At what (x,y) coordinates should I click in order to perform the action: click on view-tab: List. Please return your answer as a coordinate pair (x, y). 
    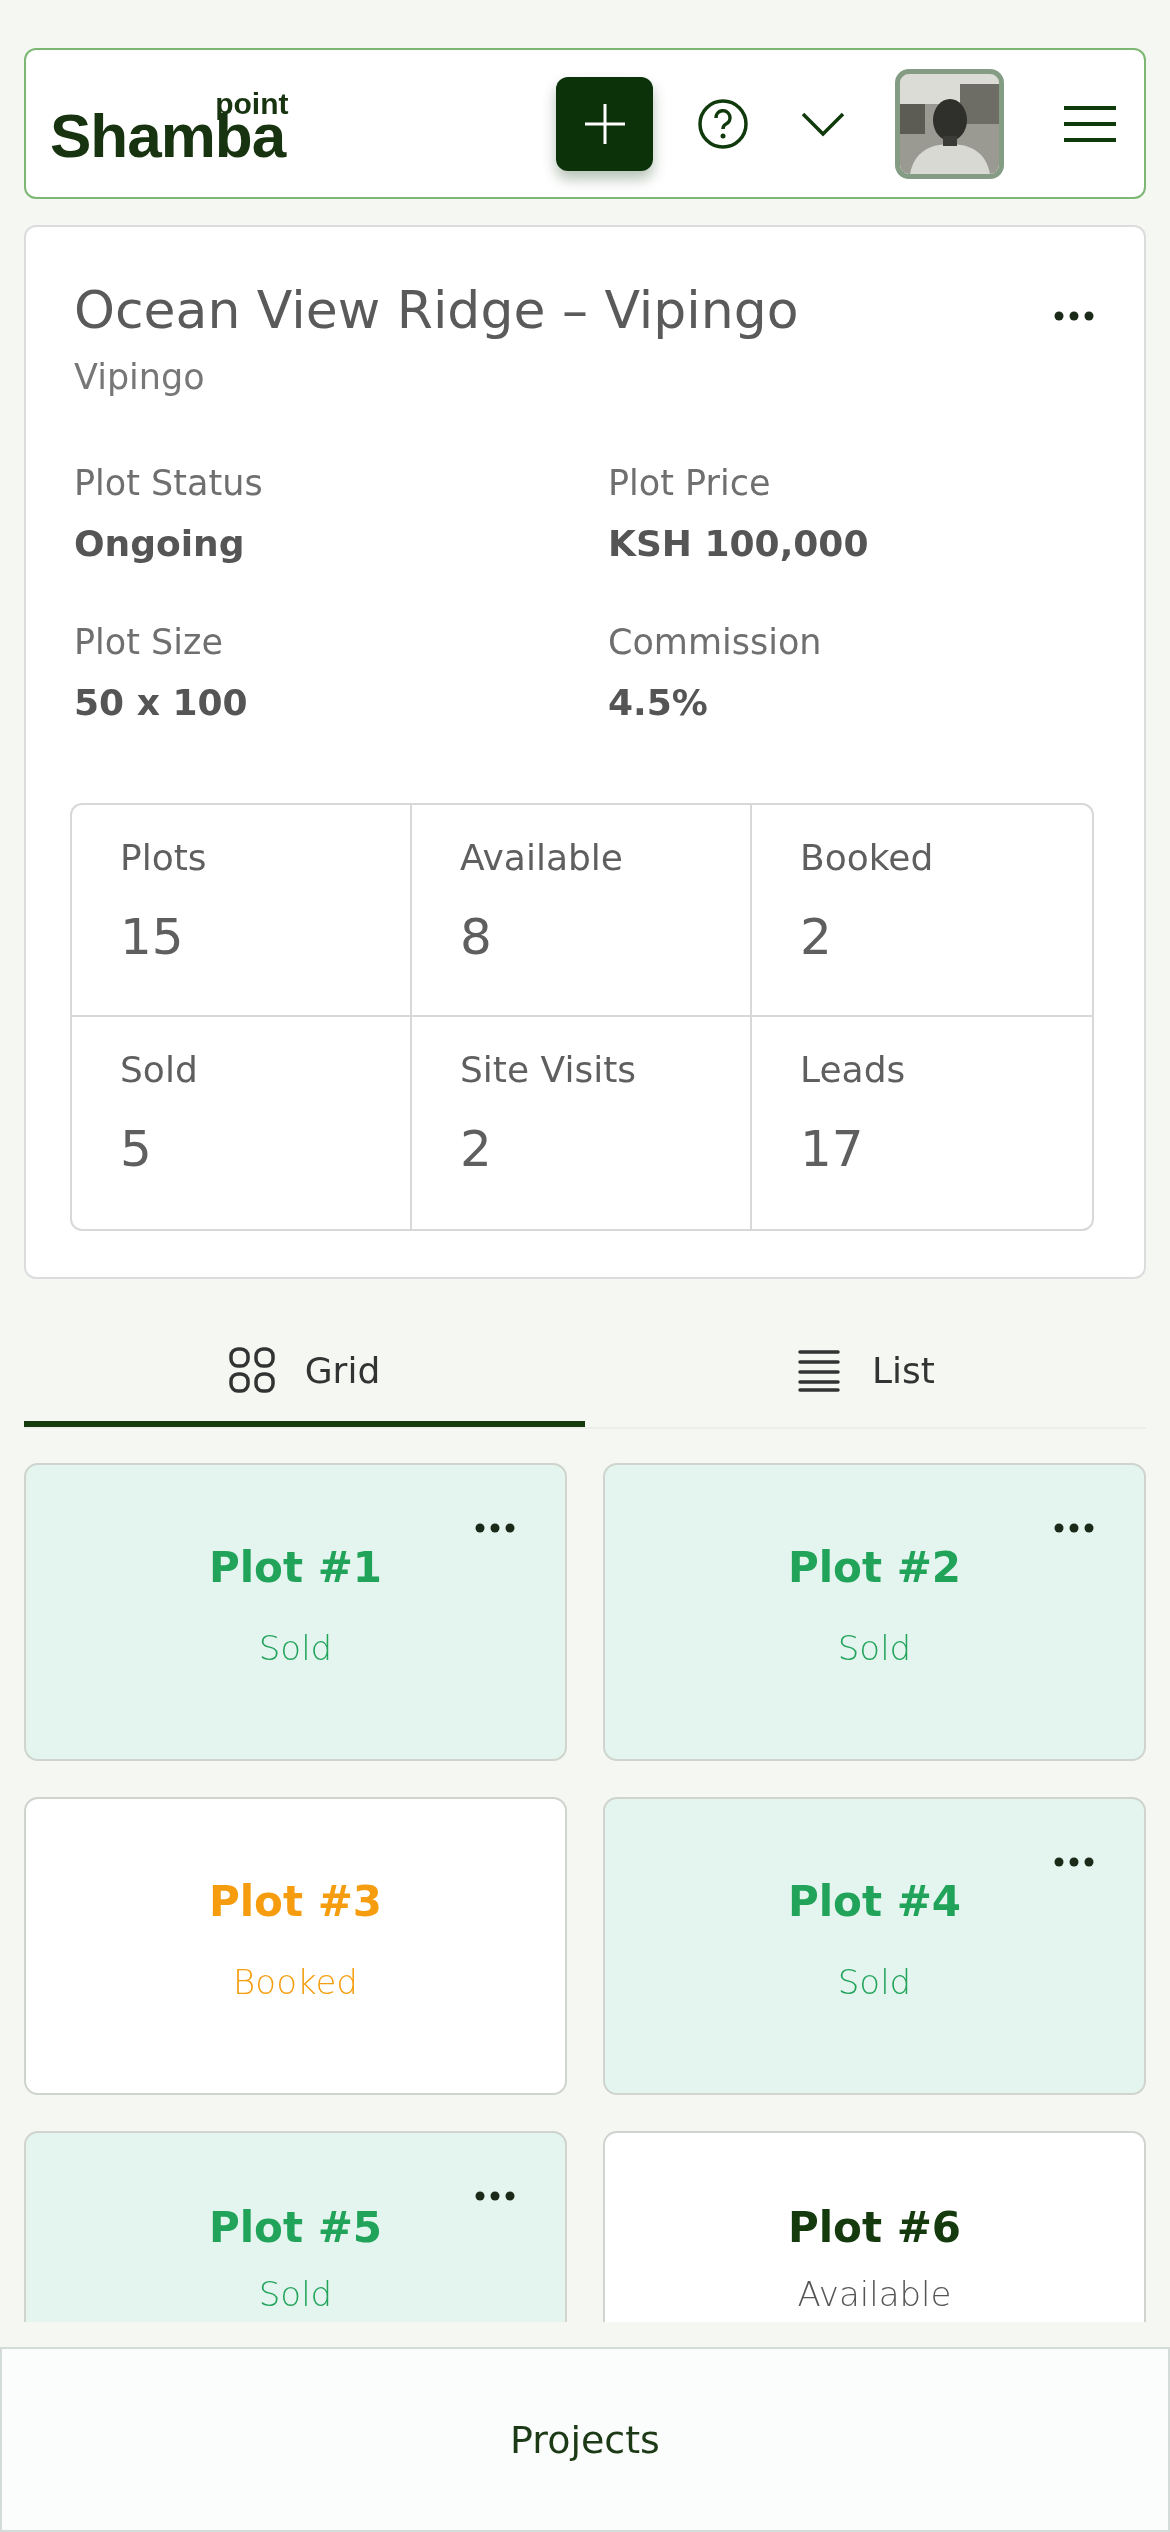
    Looking at the image, I should click on (865, 1373).